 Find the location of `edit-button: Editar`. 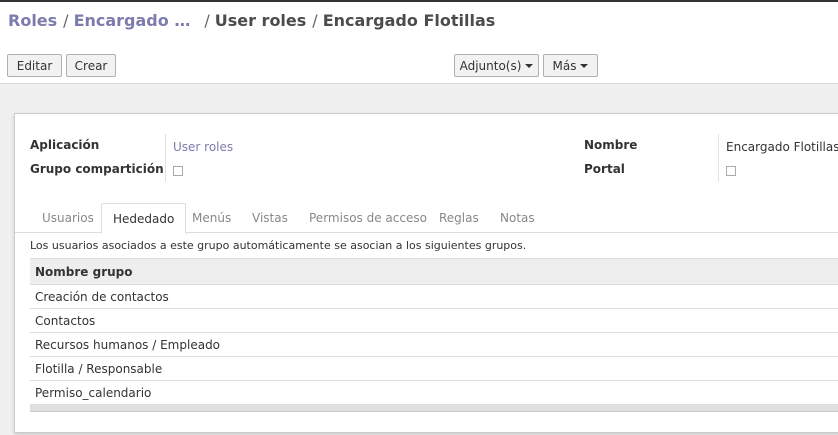

edit-button: Editar is located at coordinates (34, 65).